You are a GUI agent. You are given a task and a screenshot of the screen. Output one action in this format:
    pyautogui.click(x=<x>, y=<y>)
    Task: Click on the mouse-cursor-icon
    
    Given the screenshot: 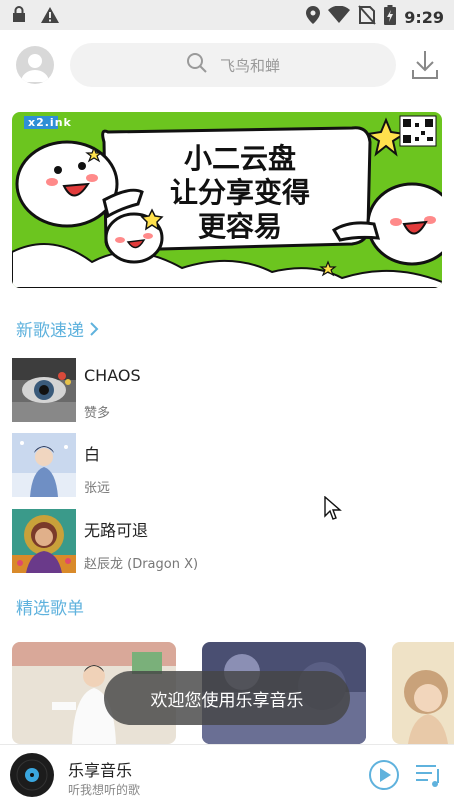 What is the action you would take?
    pyautogui.click(x=333, y=510)
    